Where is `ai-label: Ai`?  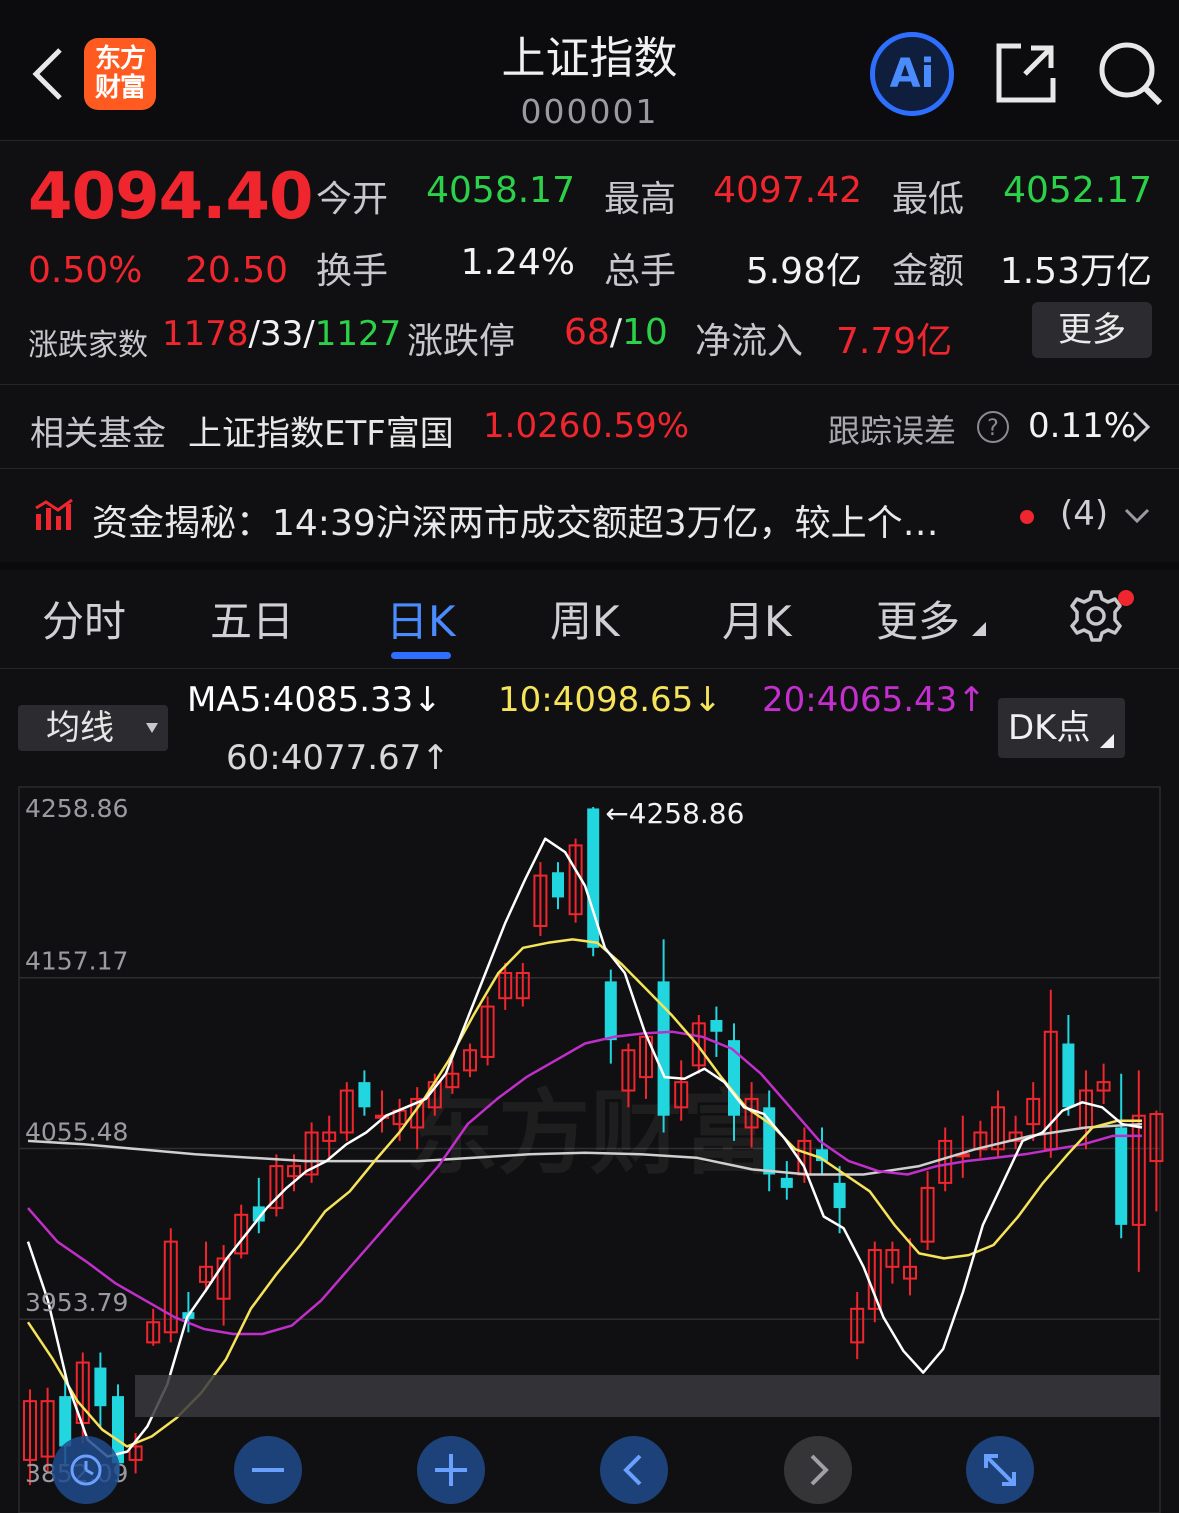 ai-label: Ai is located at coordinates (912, 74).